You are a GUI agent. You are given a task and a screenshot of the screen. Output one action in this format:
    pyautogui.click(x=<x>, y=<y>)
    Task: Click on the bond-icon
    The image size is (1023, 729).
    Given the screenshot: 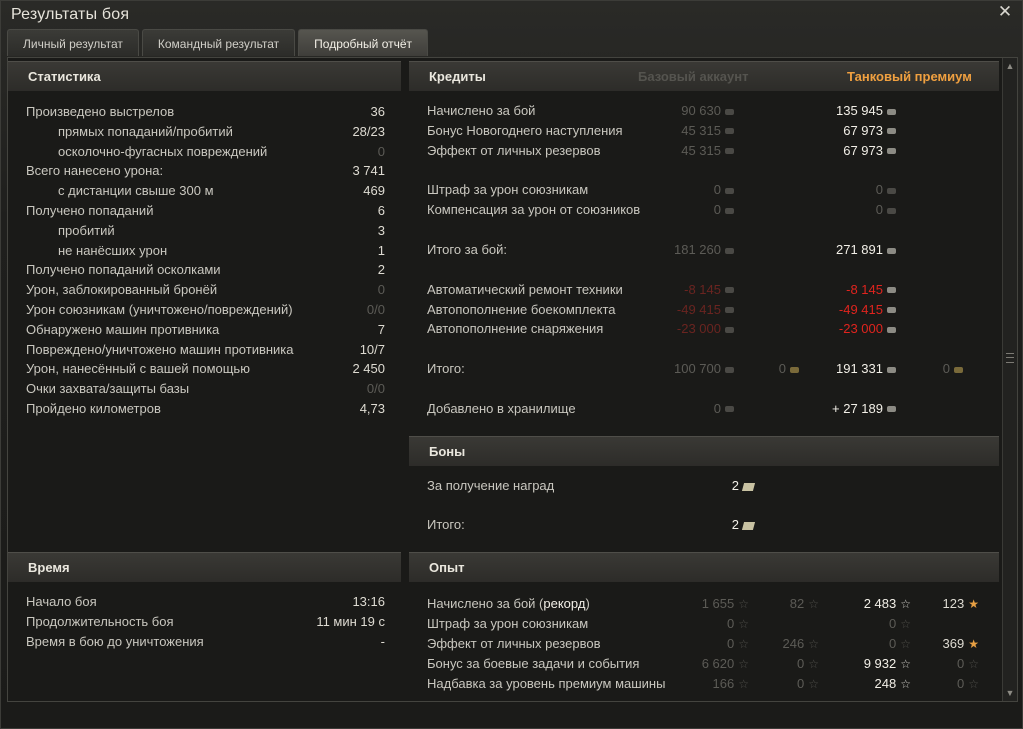 What is the action you would take?
    pyautogui.click(x=748, y=525)
    